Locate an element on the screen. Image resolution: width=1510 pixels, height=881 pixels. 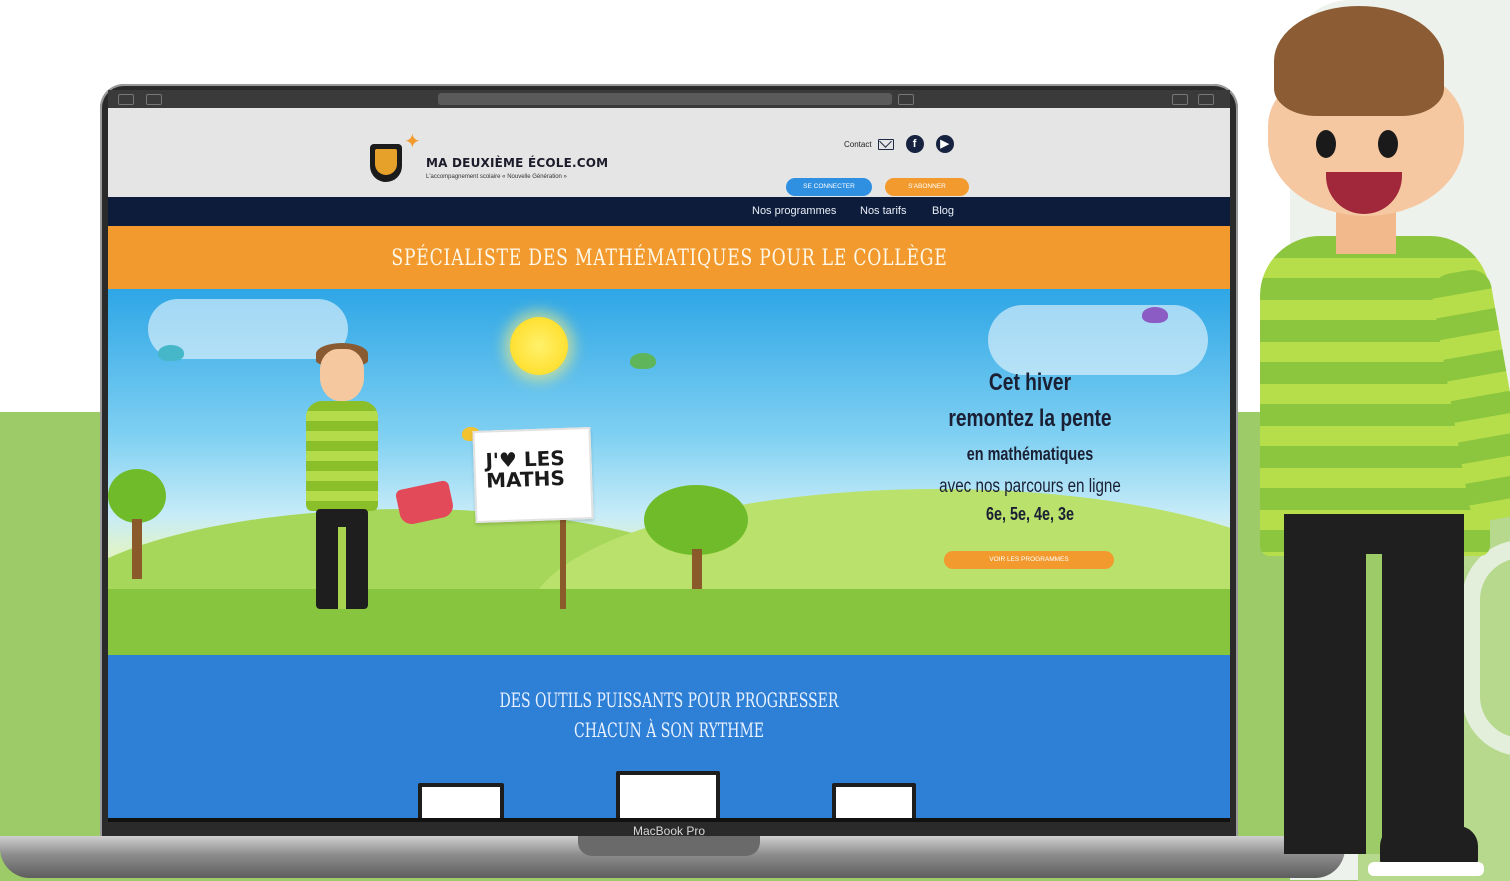
sidebar-toggle-icon is located at coordinates (126, 99).